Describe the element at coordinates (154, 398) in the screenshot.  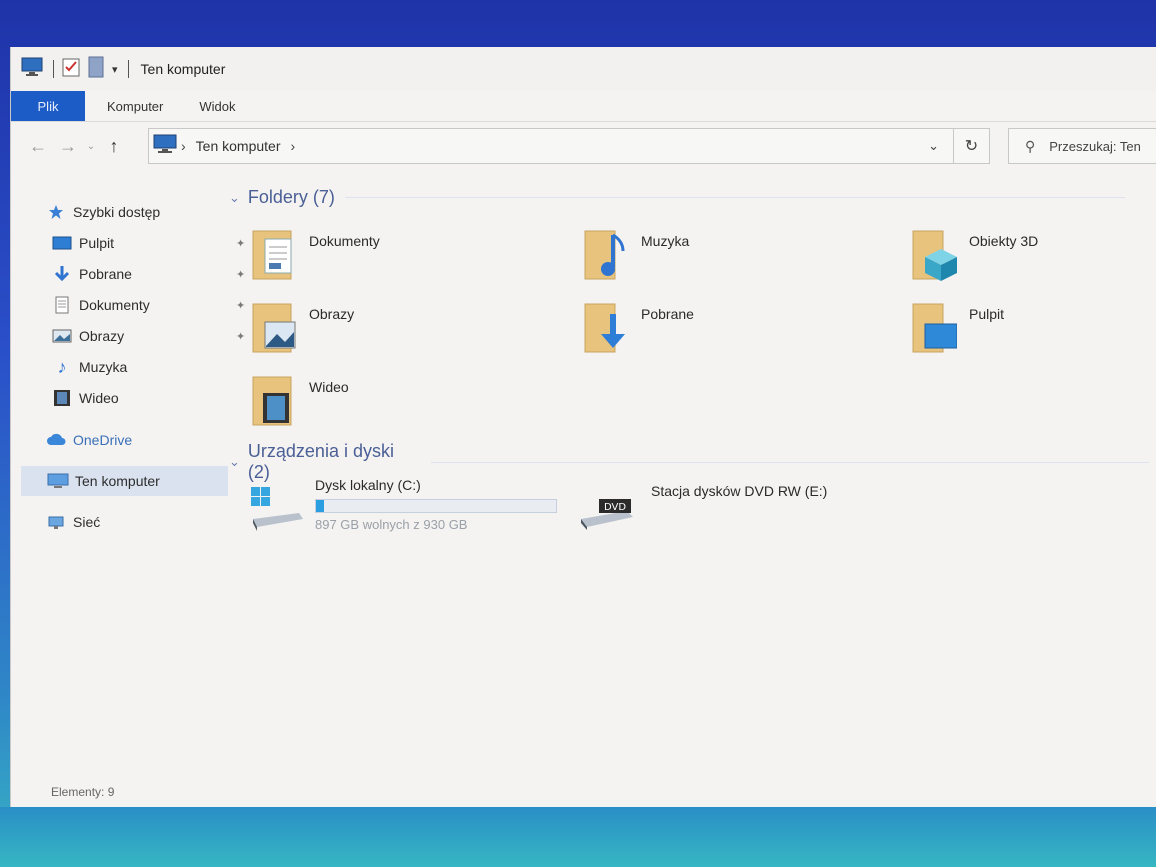
I see `sidebar-item-wideo: Wideo` at that location.